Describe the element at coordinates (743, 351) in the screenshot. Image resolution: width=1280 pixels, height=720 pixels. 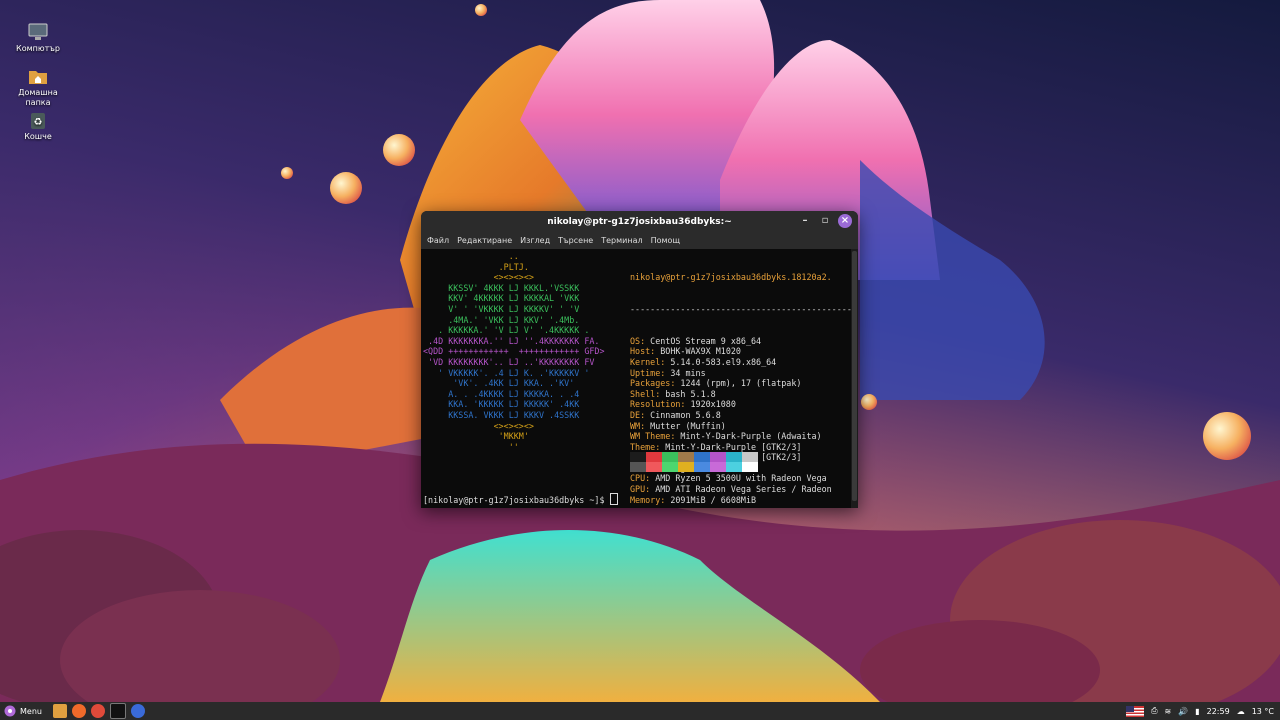
I see `info-line: Host: BOHK-WAX9X M1020` at that location.